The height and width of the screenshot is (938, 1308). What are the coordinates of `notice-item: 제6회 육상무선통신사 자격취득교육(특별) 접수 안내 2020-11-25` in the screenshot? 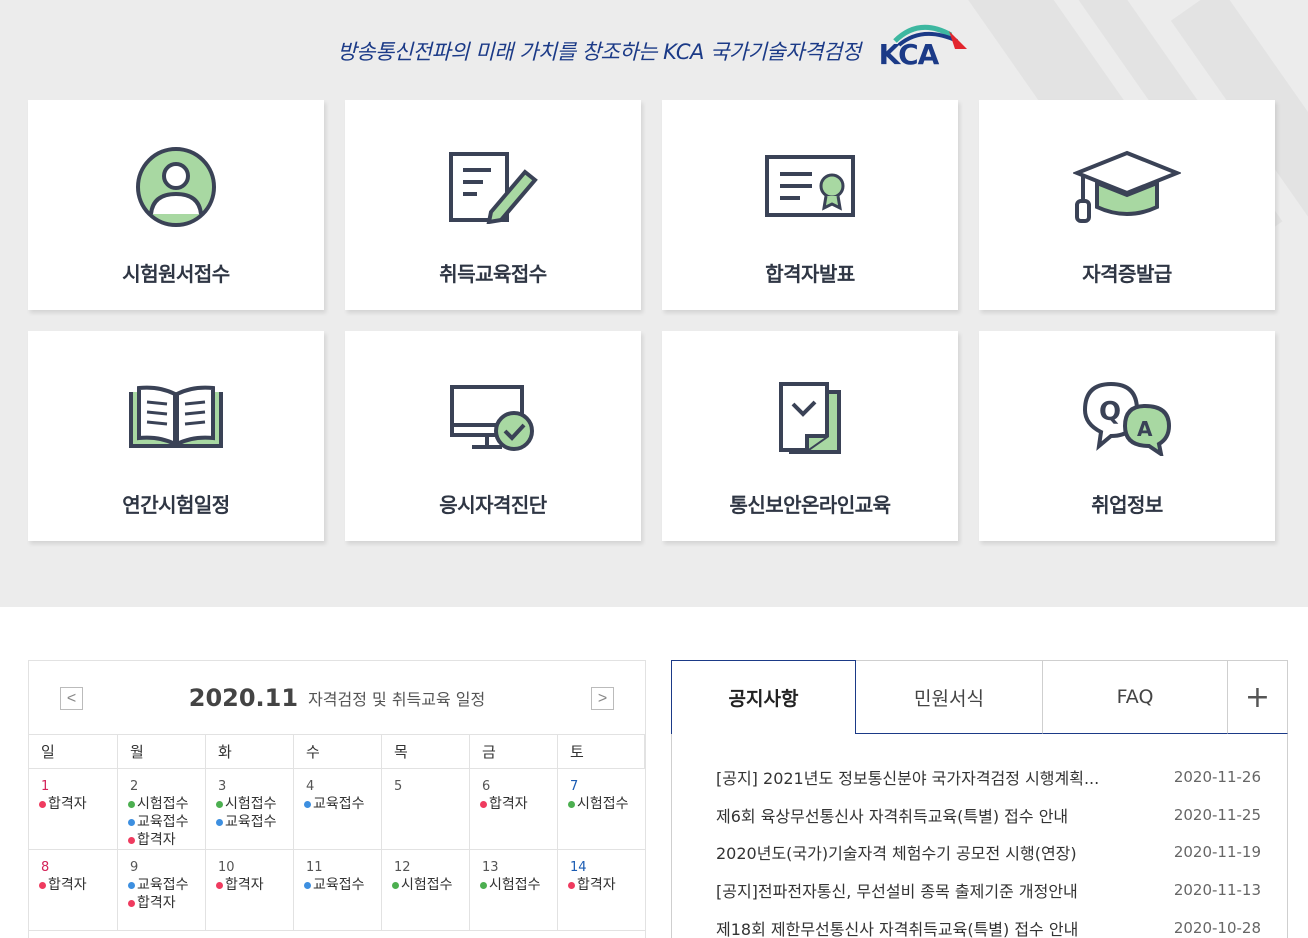 It's located at (979, 815).